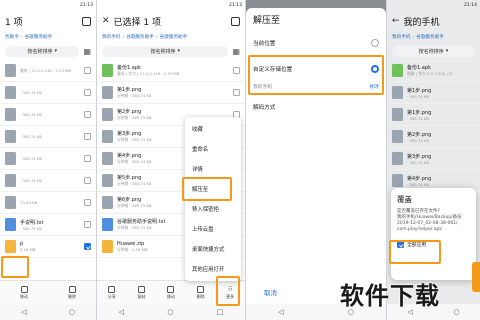  Describe the element at coordinates (112, 292) in the screenshot. I see `share-button: 分享` at that location.